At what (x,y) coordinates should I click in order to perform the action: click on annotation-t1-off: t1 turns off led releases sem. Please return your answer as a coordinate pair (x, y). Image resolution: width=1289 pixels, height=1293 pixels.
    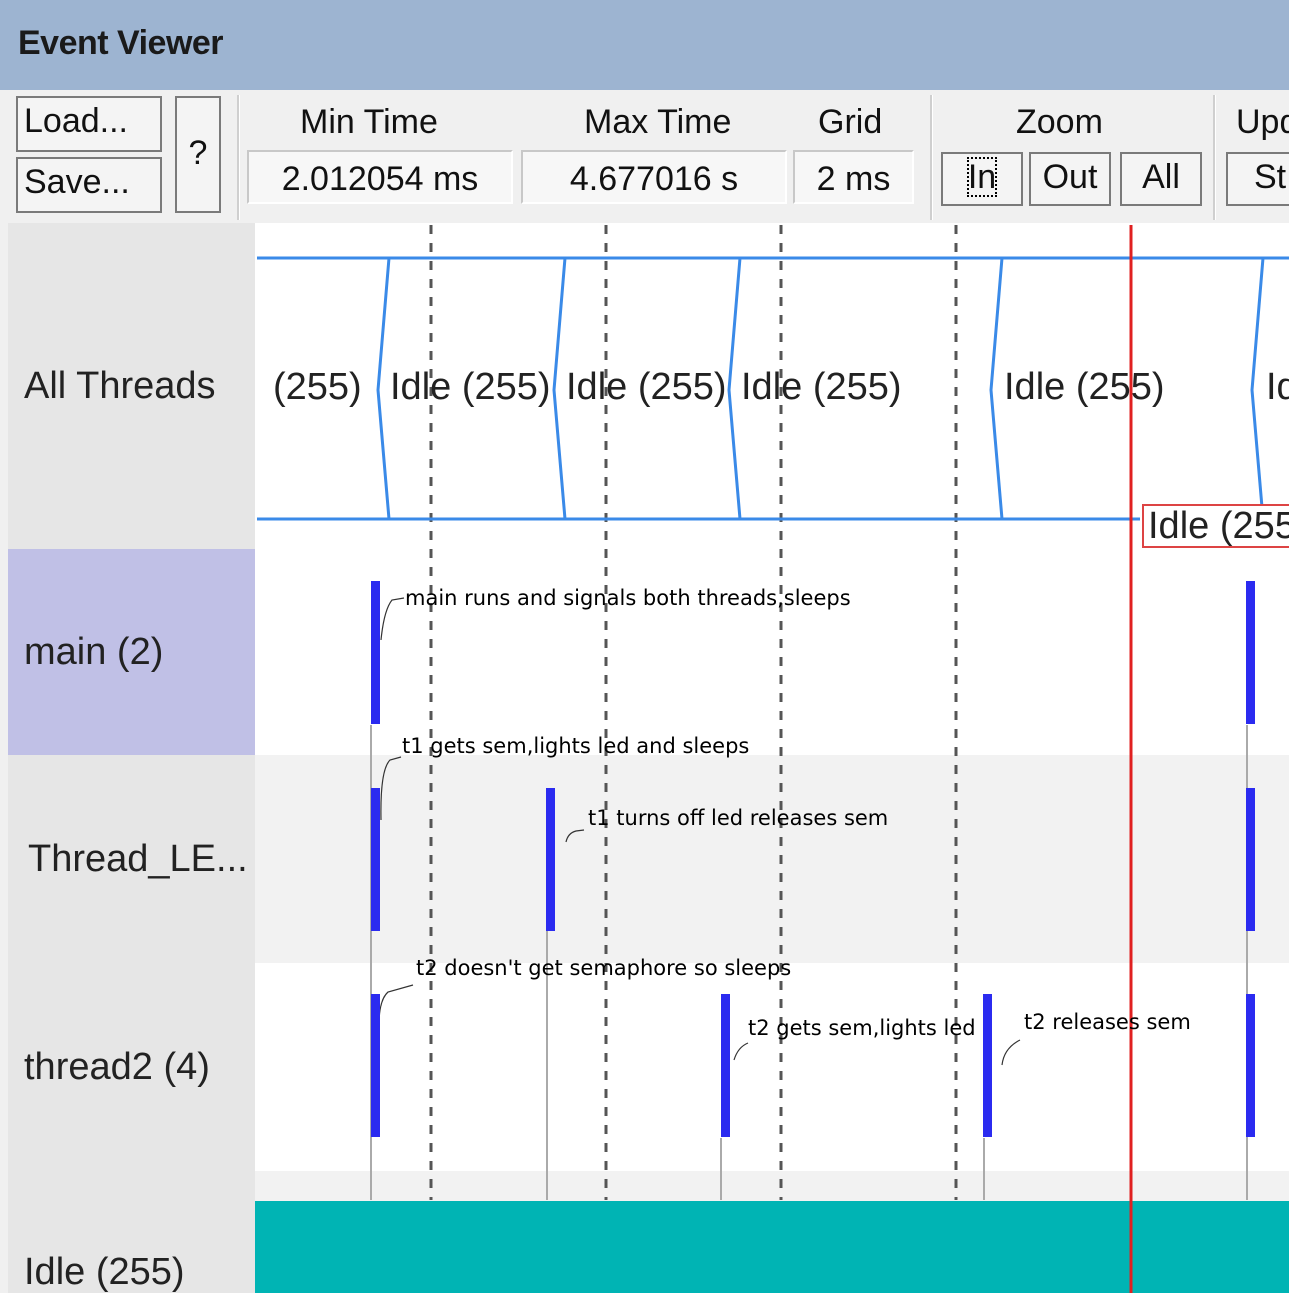
    Looking at the image, I should click on (738, 818).